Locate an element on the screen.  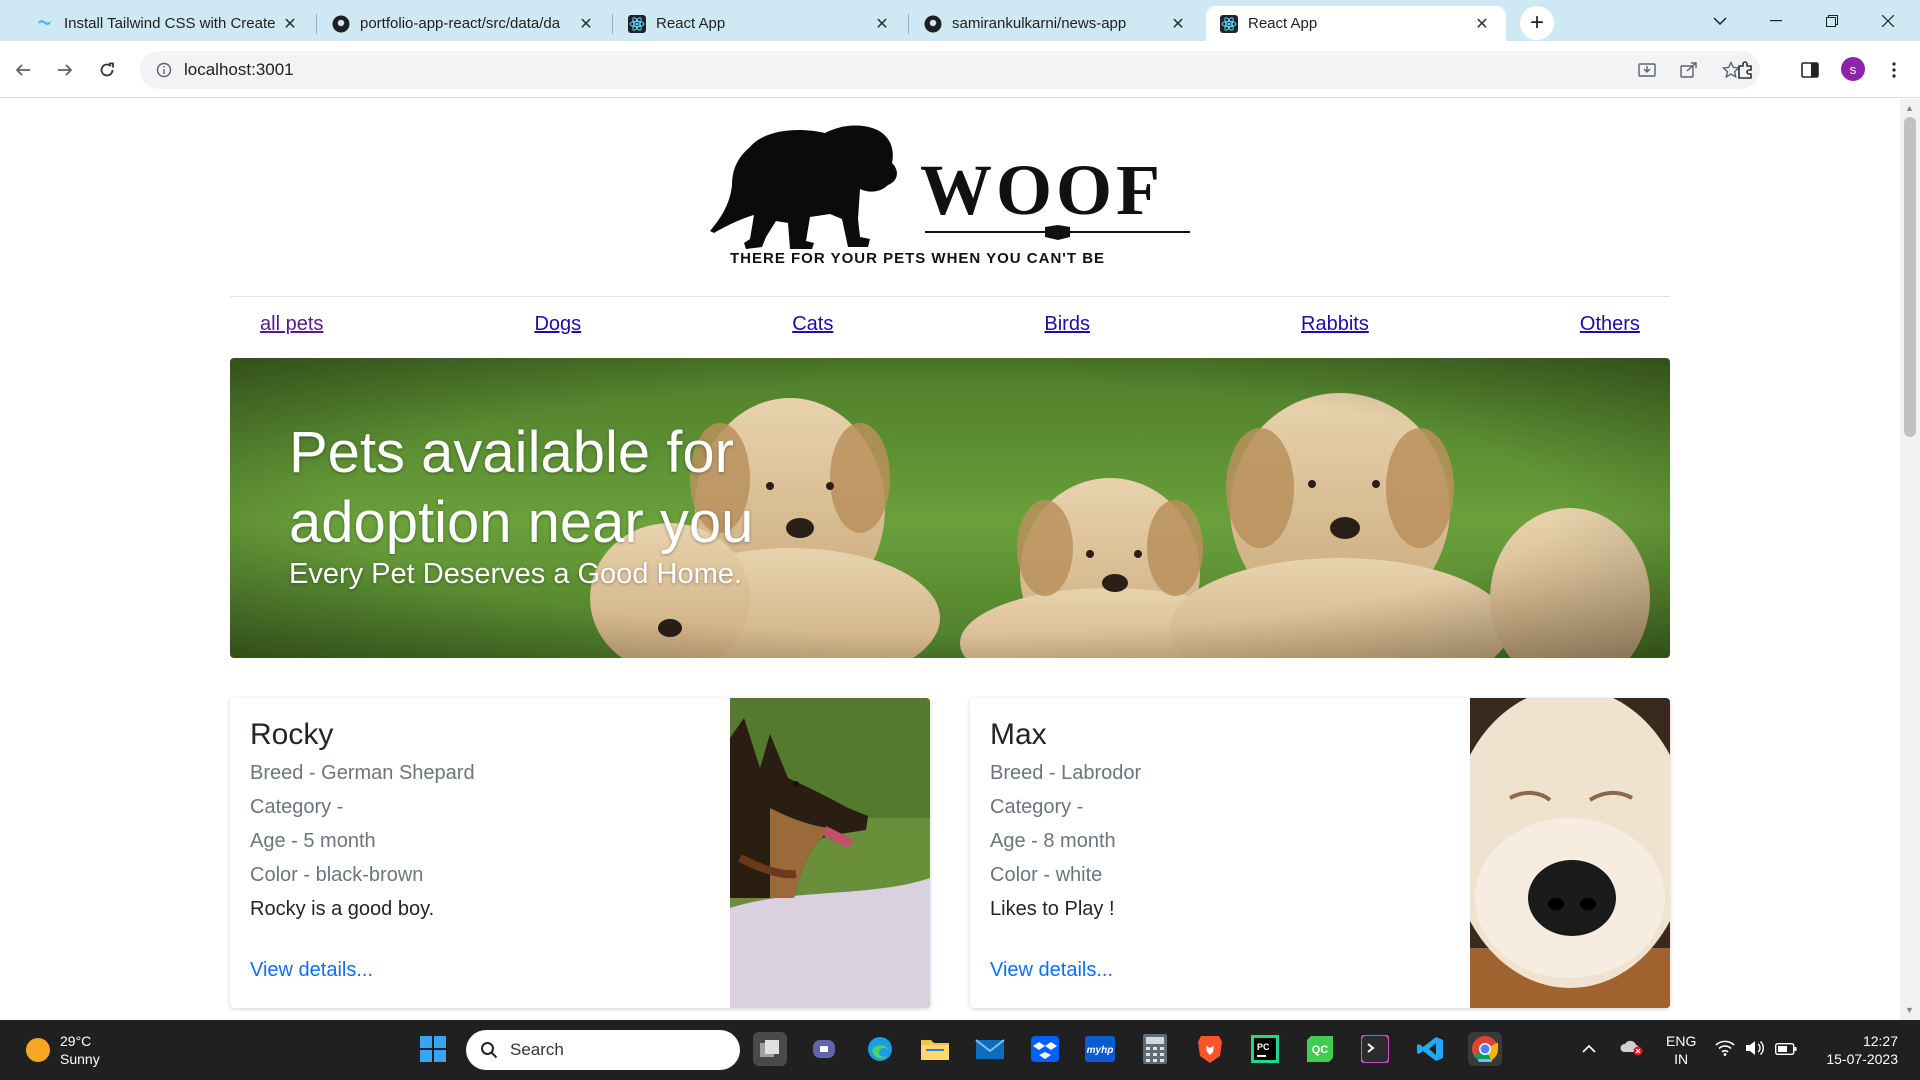
pet-name: Rocky is located at coordinates (292, 734).